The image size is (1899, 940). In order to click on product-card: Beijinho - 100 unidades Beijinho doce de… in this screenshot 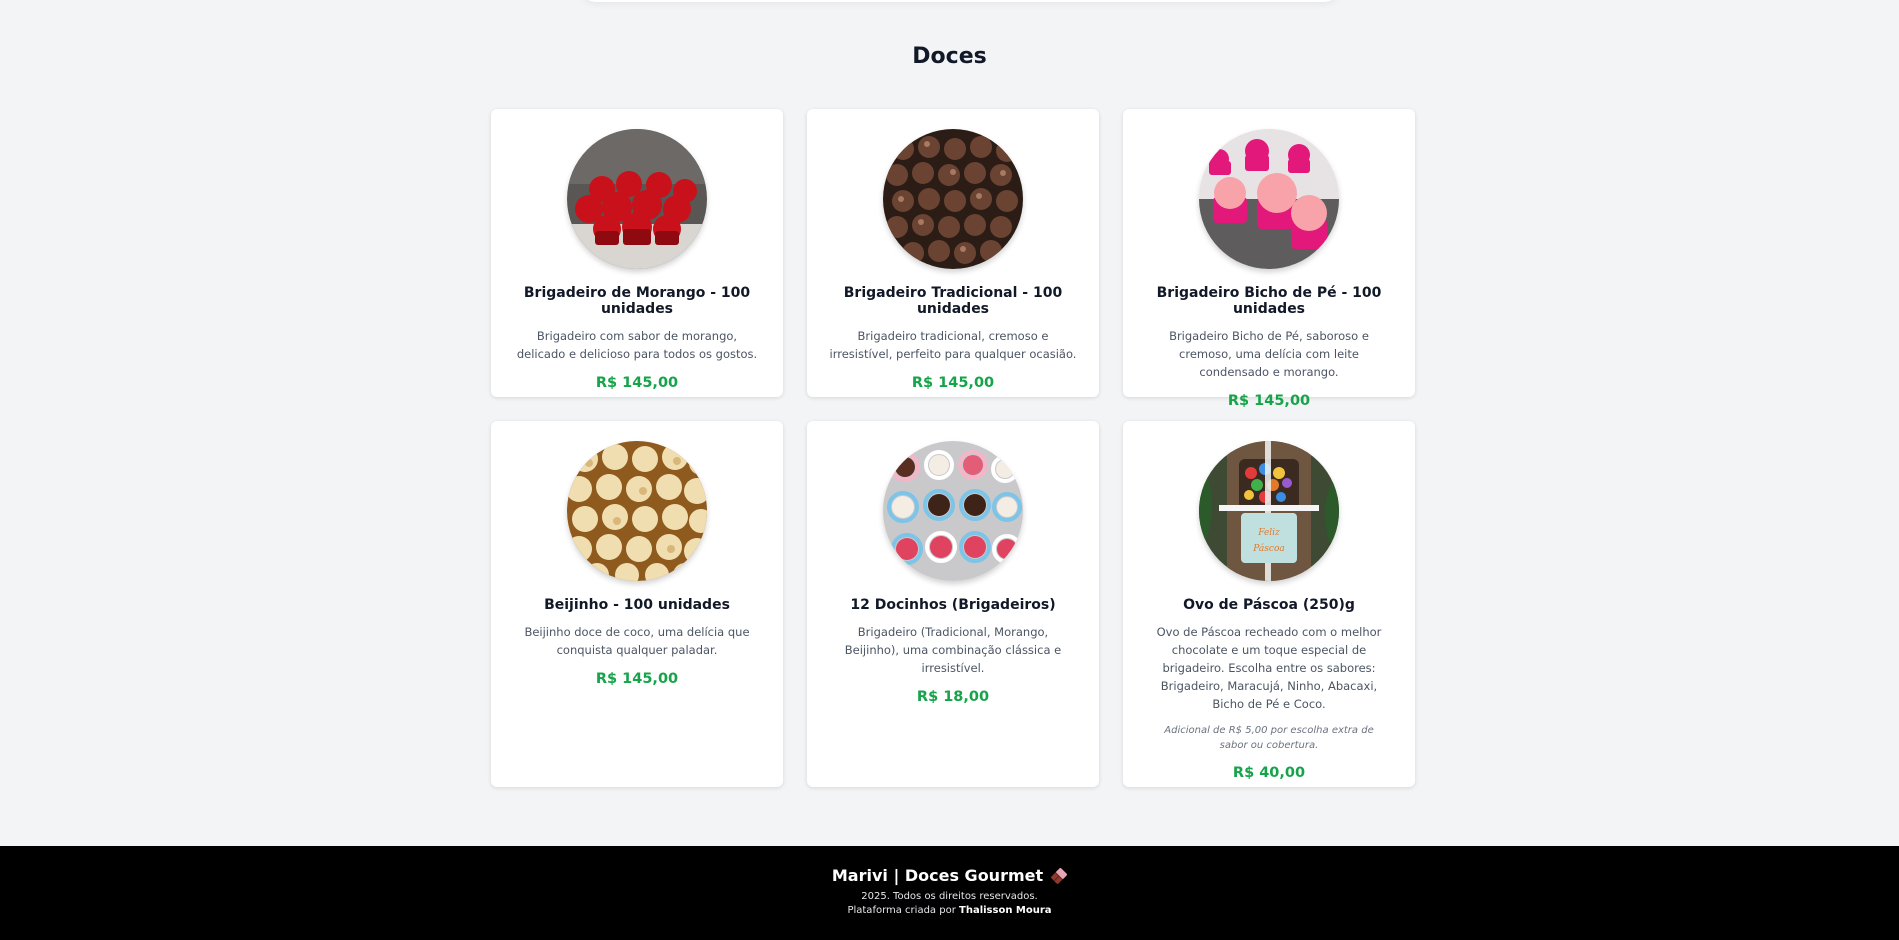, I will do `click(637, 604)`.